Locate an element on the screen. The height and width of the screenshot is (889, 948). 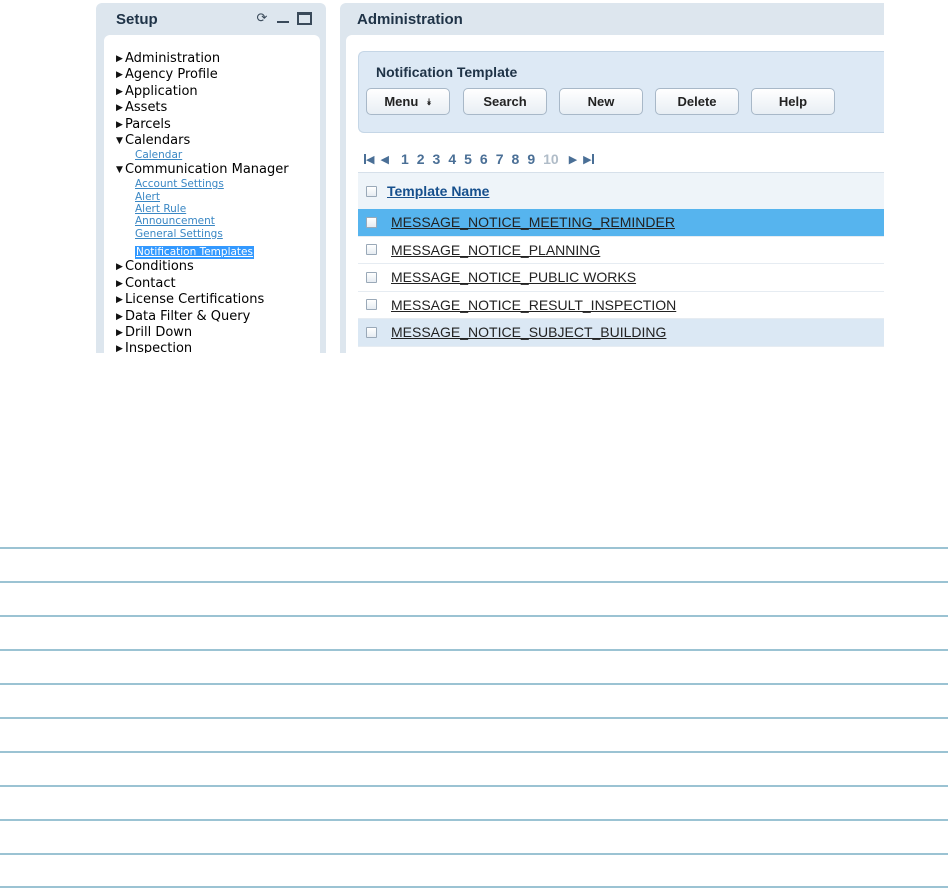
tree-item-administration: ▶ Administration is located at coordinates (218, 59).